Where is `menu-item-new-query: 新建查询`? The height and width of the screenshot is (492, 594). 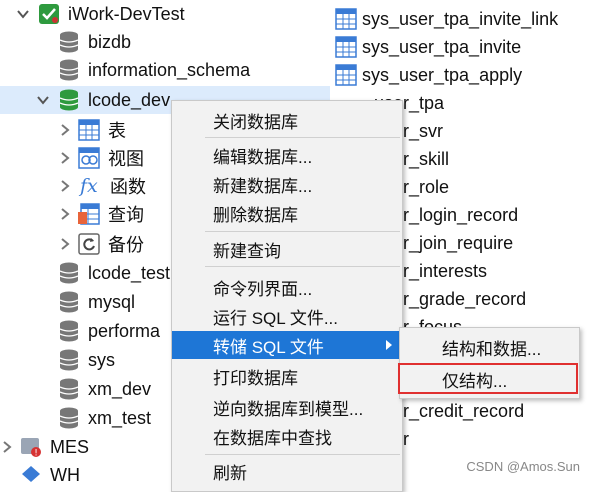 menu-item-new-query: 新建查询 is located at coordinates (287, 249).